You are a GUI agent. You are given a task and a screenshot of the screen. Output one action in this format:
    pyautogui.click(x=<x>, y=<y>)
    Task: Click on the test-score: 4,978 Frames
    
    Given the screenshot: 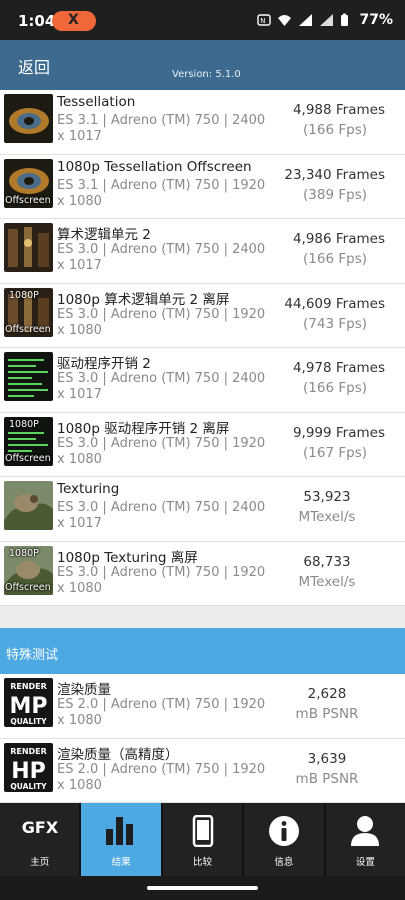 What is the action you would take?
    pyautogui.click(x=338, y=368)
    